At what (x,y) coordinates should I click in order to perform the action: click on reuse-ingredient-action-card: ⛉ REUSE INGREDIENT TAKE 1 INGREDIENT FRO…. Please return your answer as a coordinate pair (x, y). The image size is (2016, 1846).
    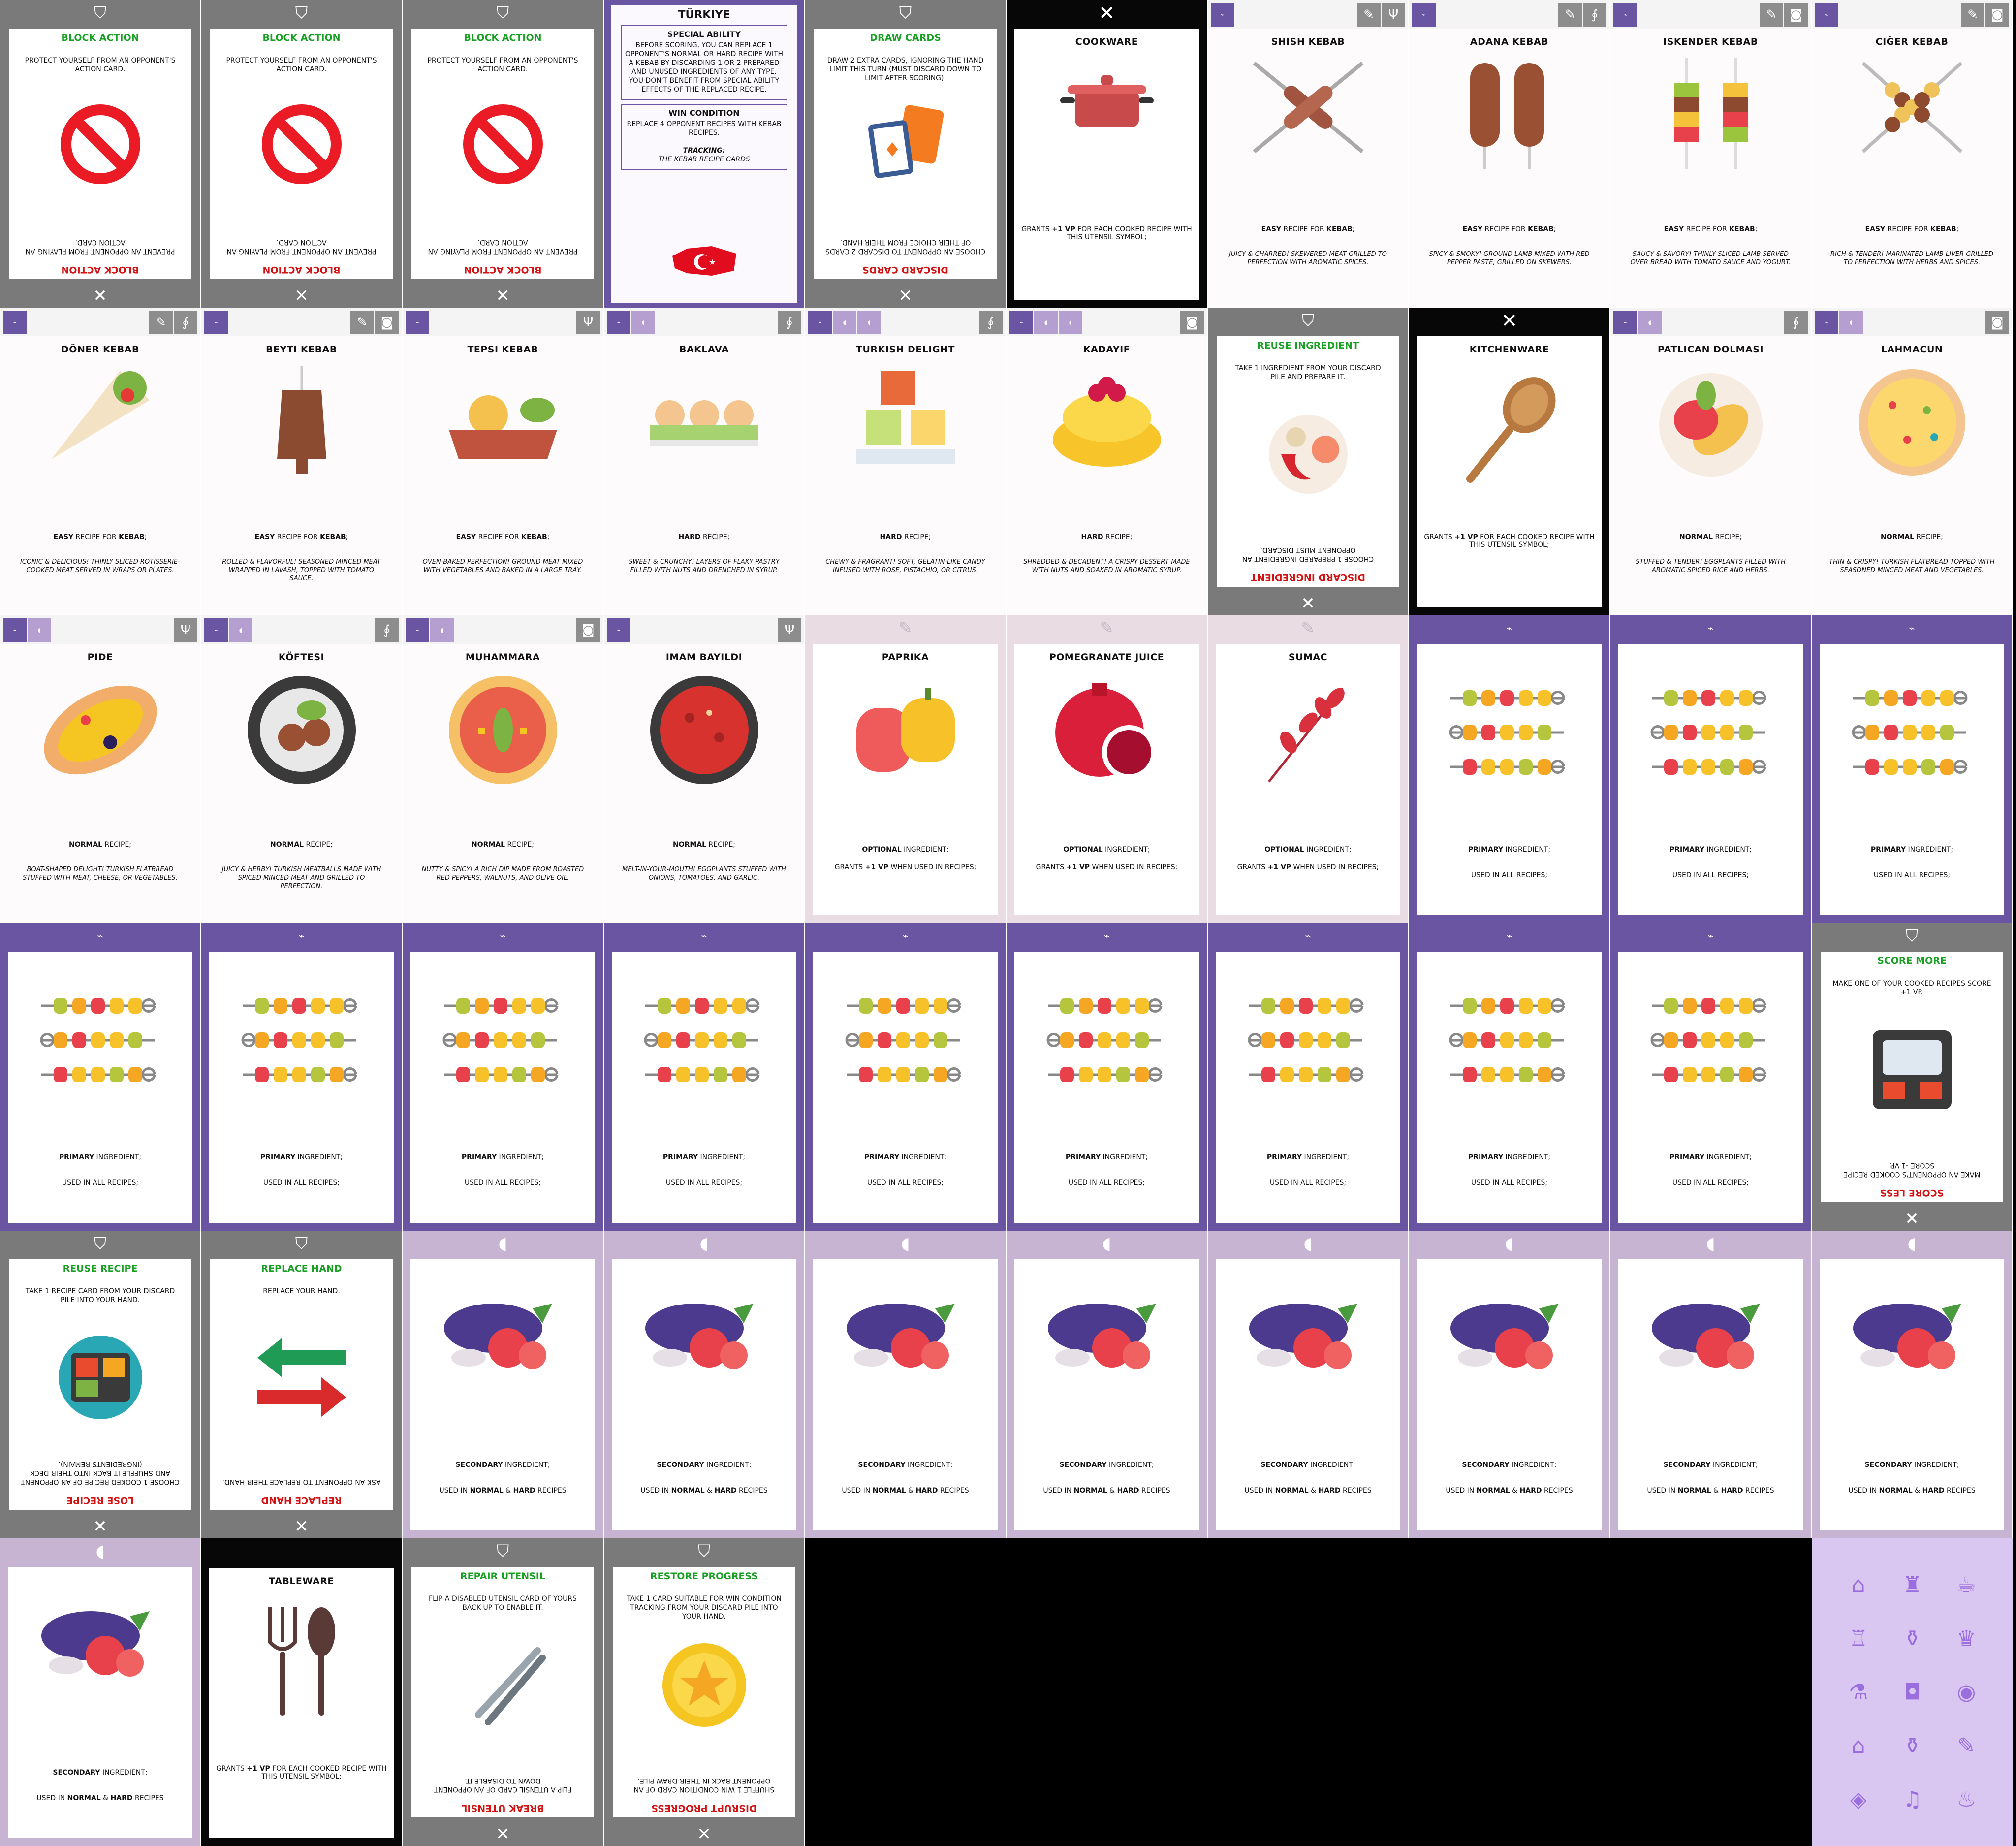
    Looking at the image, I should click on (1308, 461).